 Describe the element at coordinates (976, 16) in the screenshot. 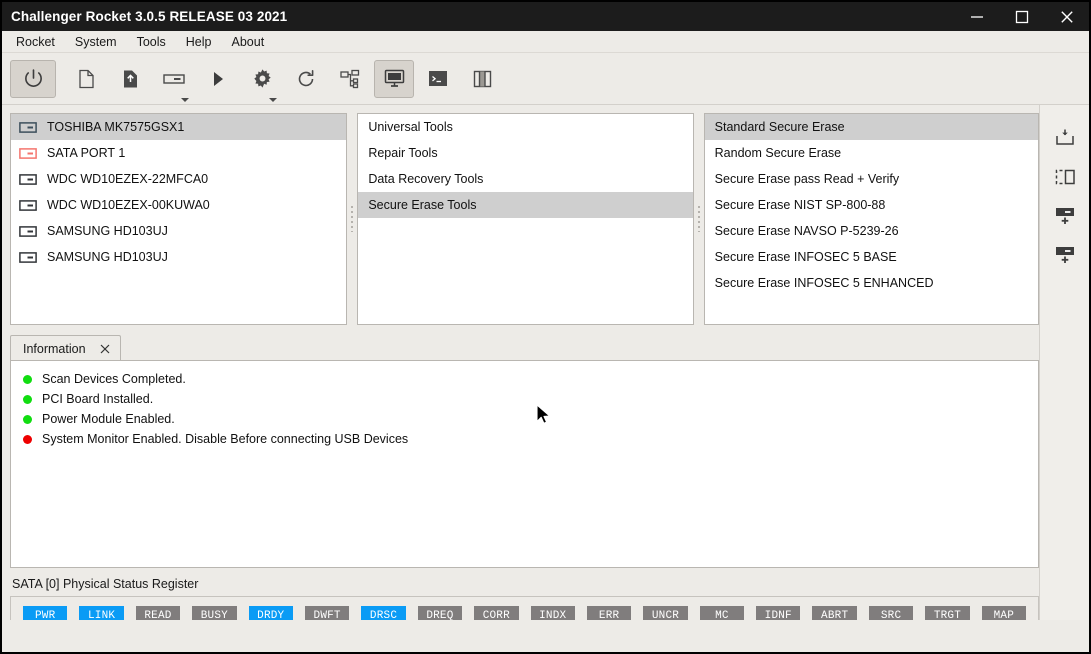

I see `minimize-button` at that location.